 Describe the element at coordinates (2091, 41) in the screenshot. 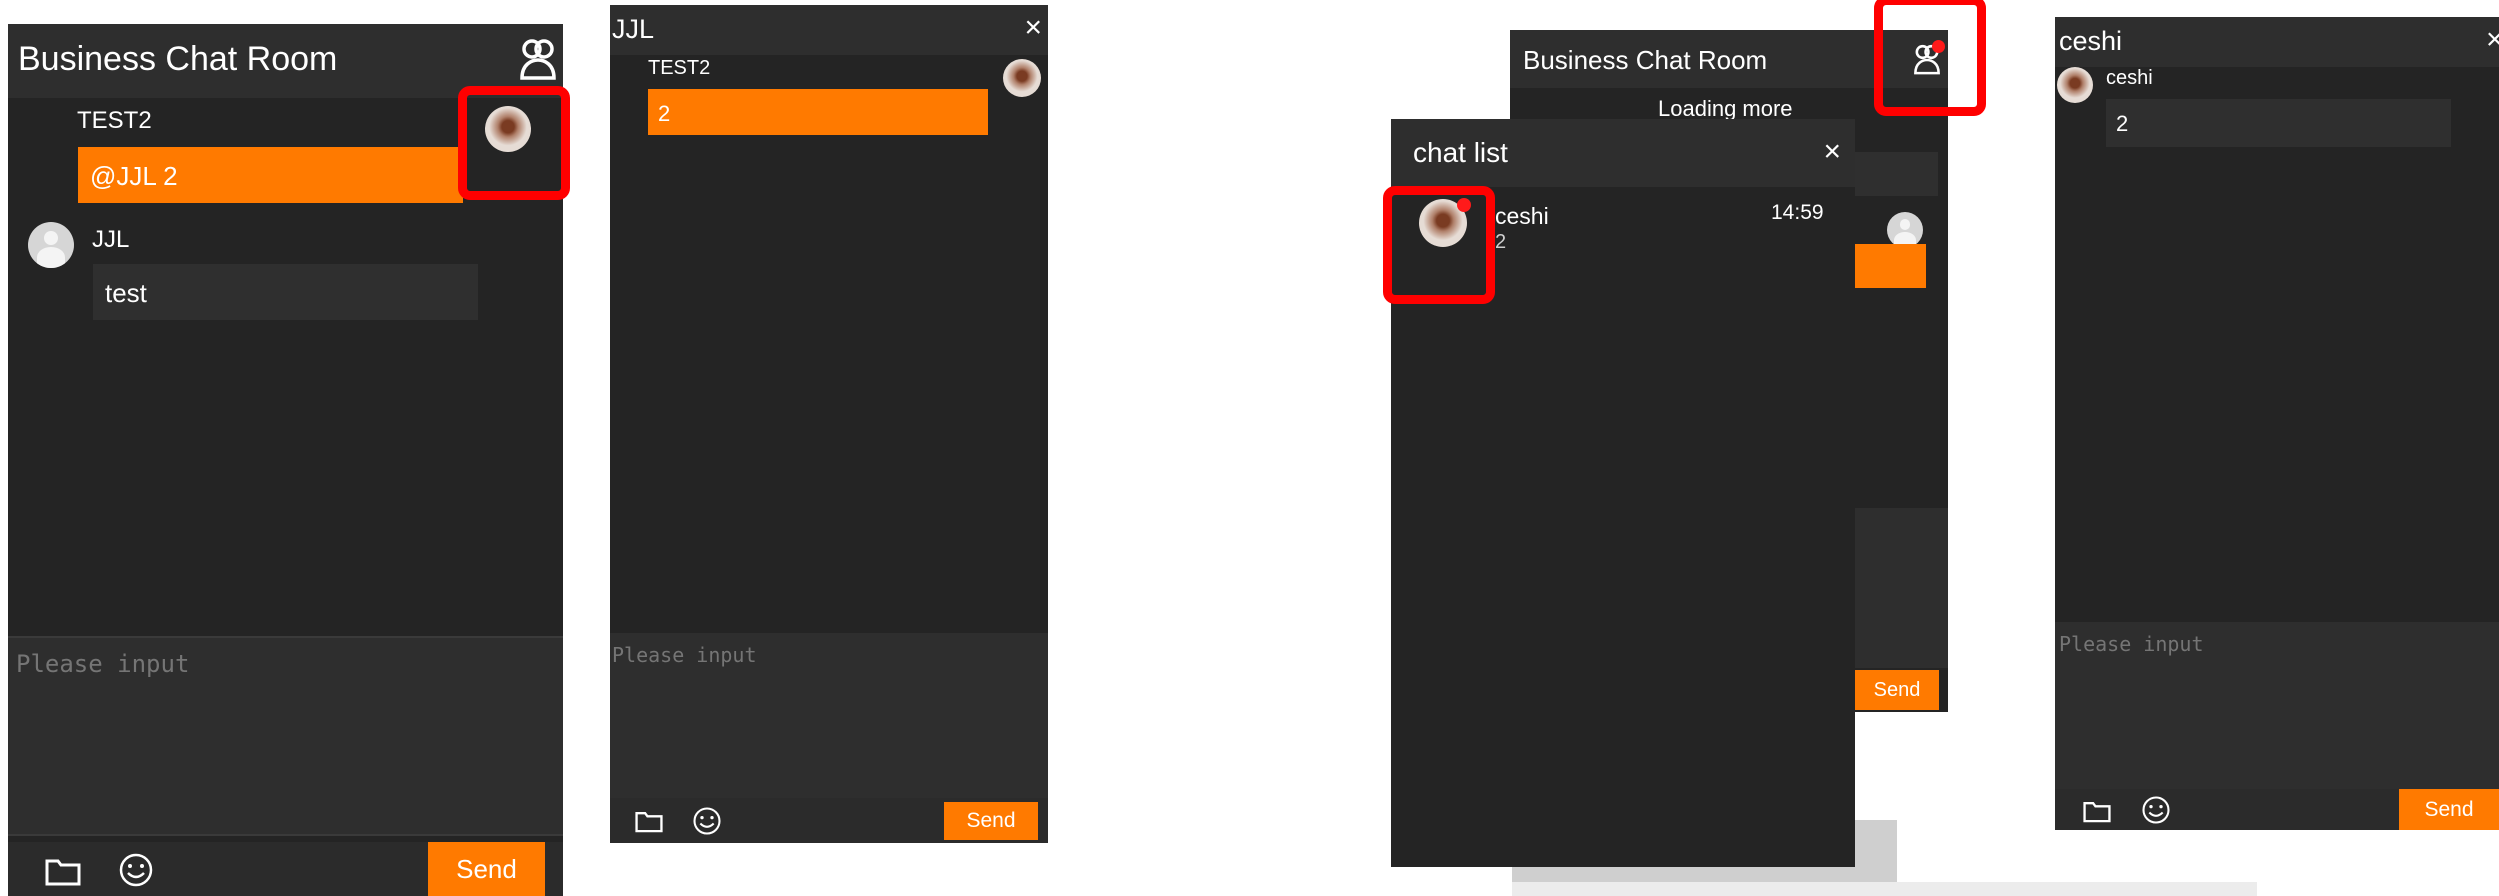

I see `panel-d-title: ceshi` at that location.